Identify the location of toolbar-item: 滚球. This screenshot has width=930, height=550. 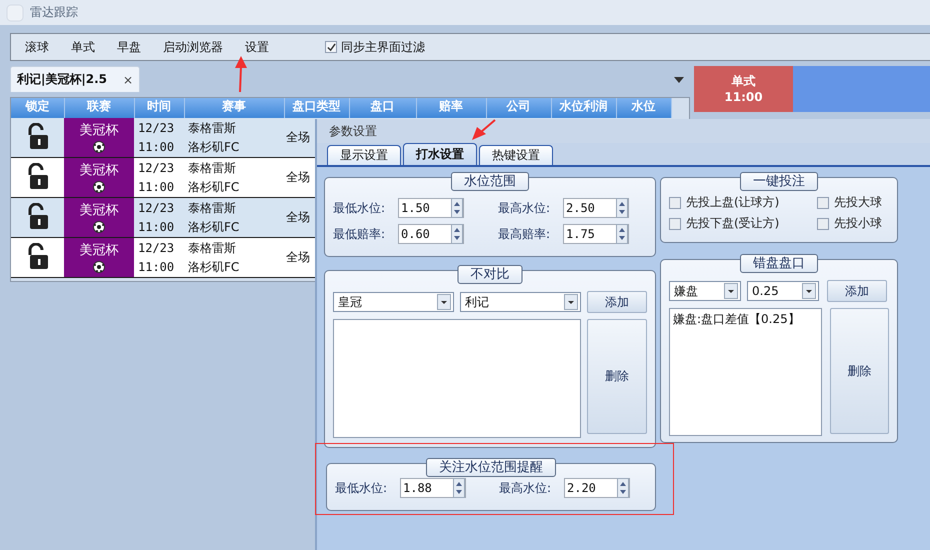
(37, 47).